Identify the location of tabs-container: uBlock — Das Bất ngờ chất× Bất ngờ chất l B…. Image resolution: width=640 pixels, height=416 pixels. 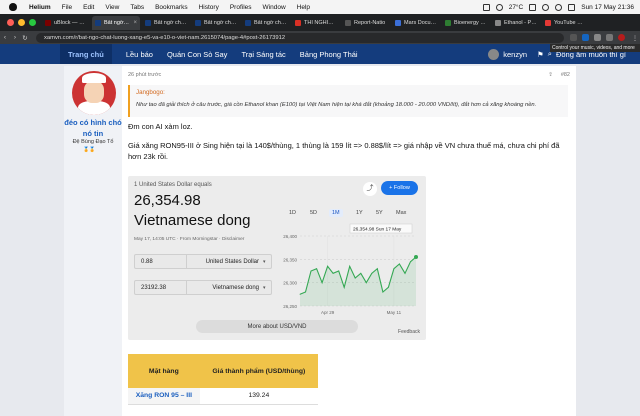
(317, 22).